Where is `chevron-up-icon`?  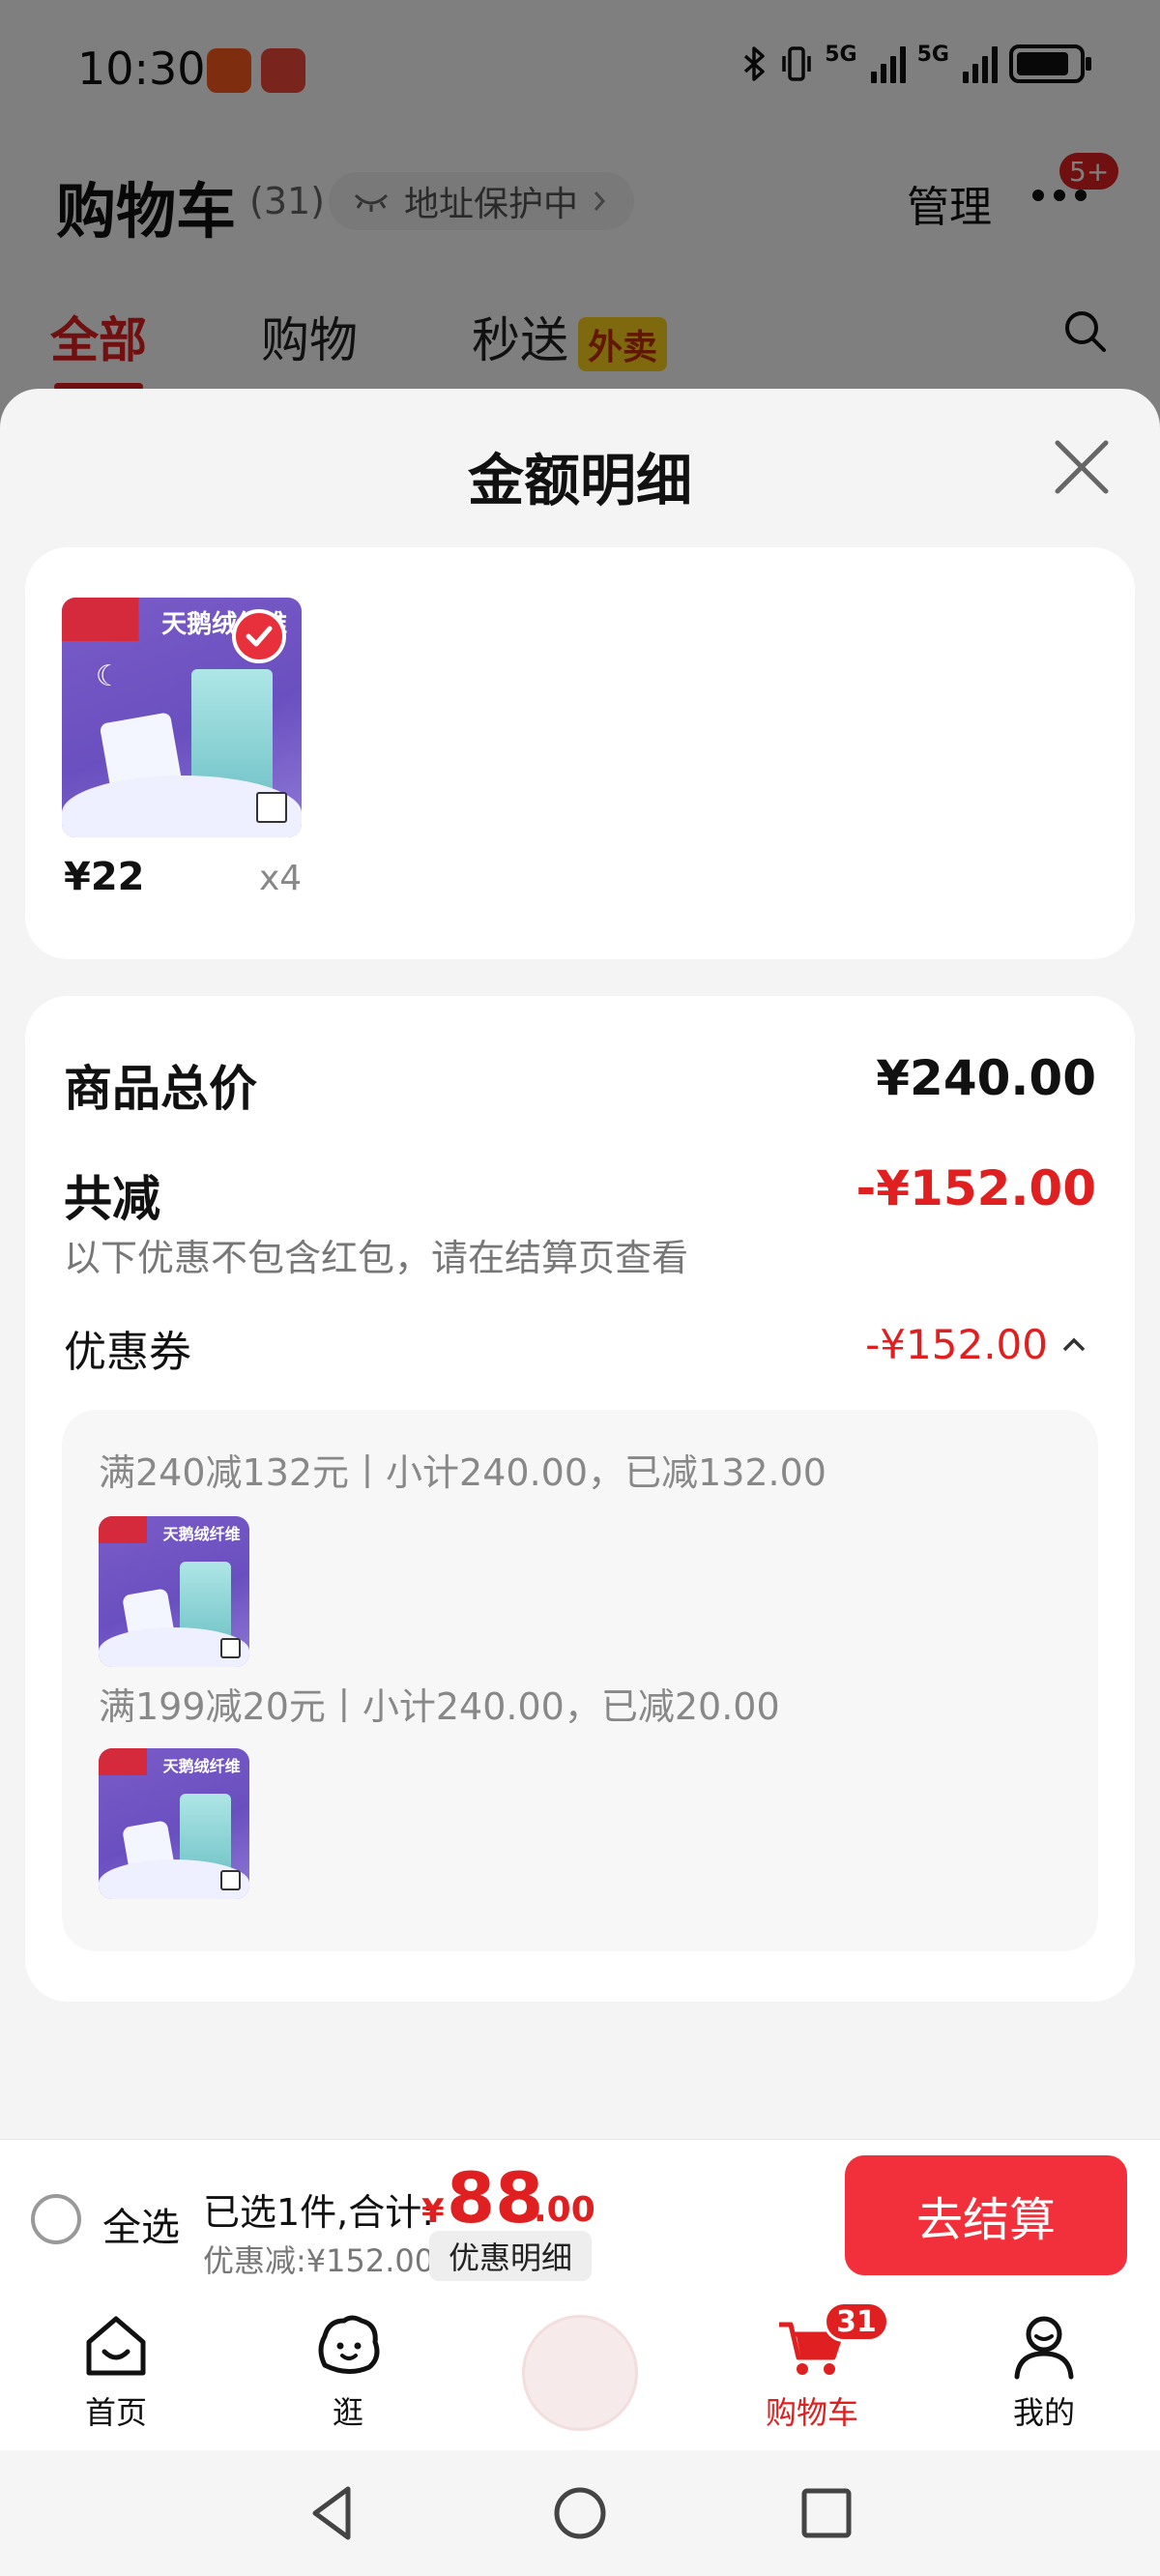
chevron-up-icon is located at coordinates (1074, 1344).